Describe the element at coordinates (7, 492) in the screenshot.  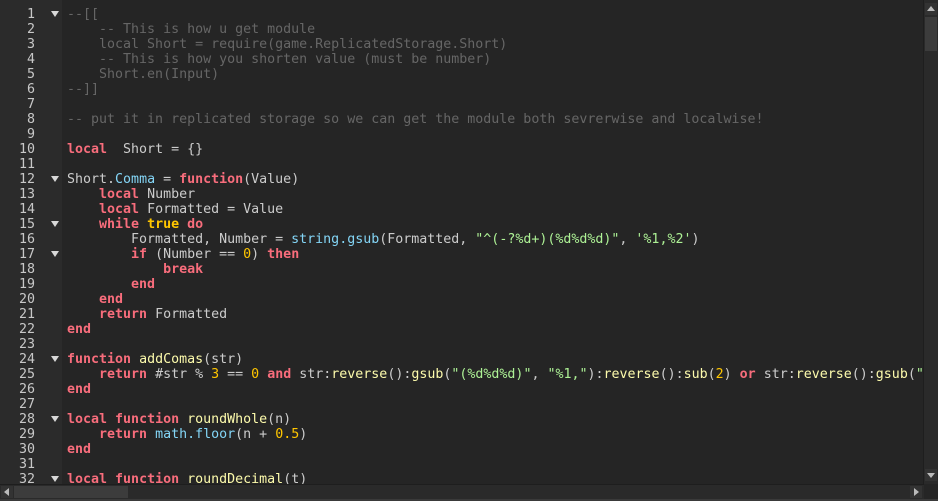
I see `scroll-left-button` at that location.